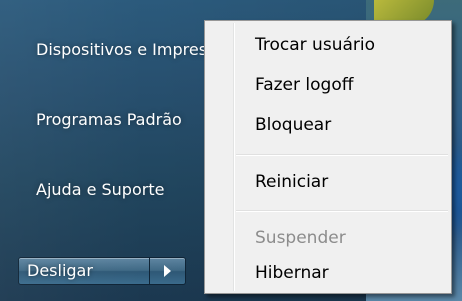  I want to click on arrow-right-icon, so click(167, 271).